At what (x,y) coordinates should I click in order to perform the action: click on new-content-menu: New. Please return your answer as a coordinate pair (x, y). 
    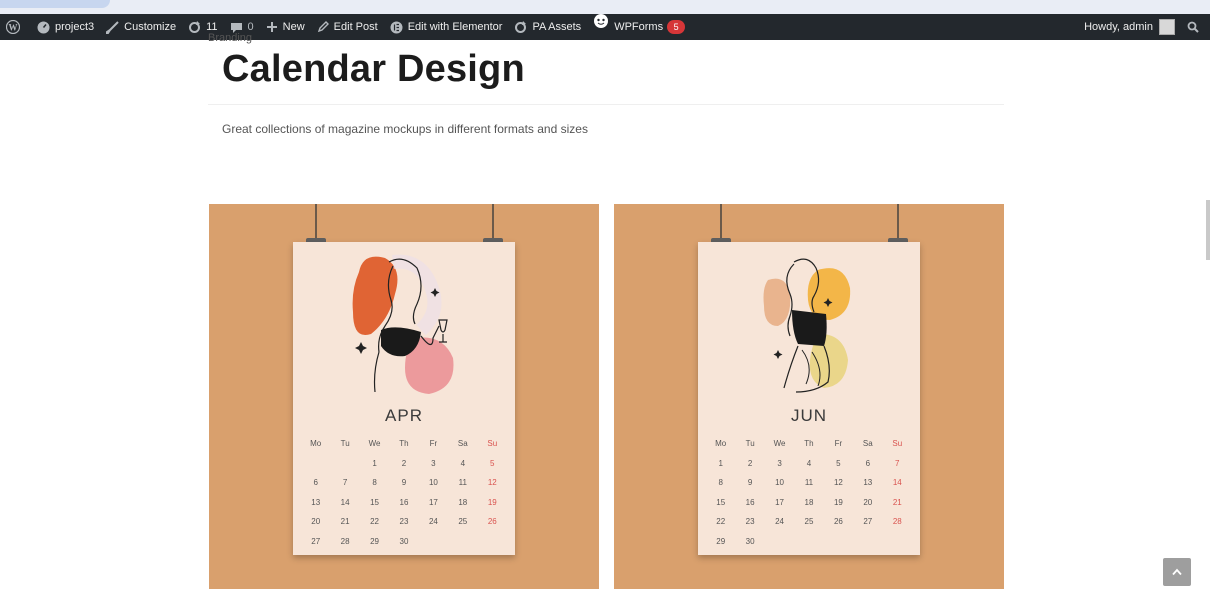
    Looking at the image, I should click on (285, 27).